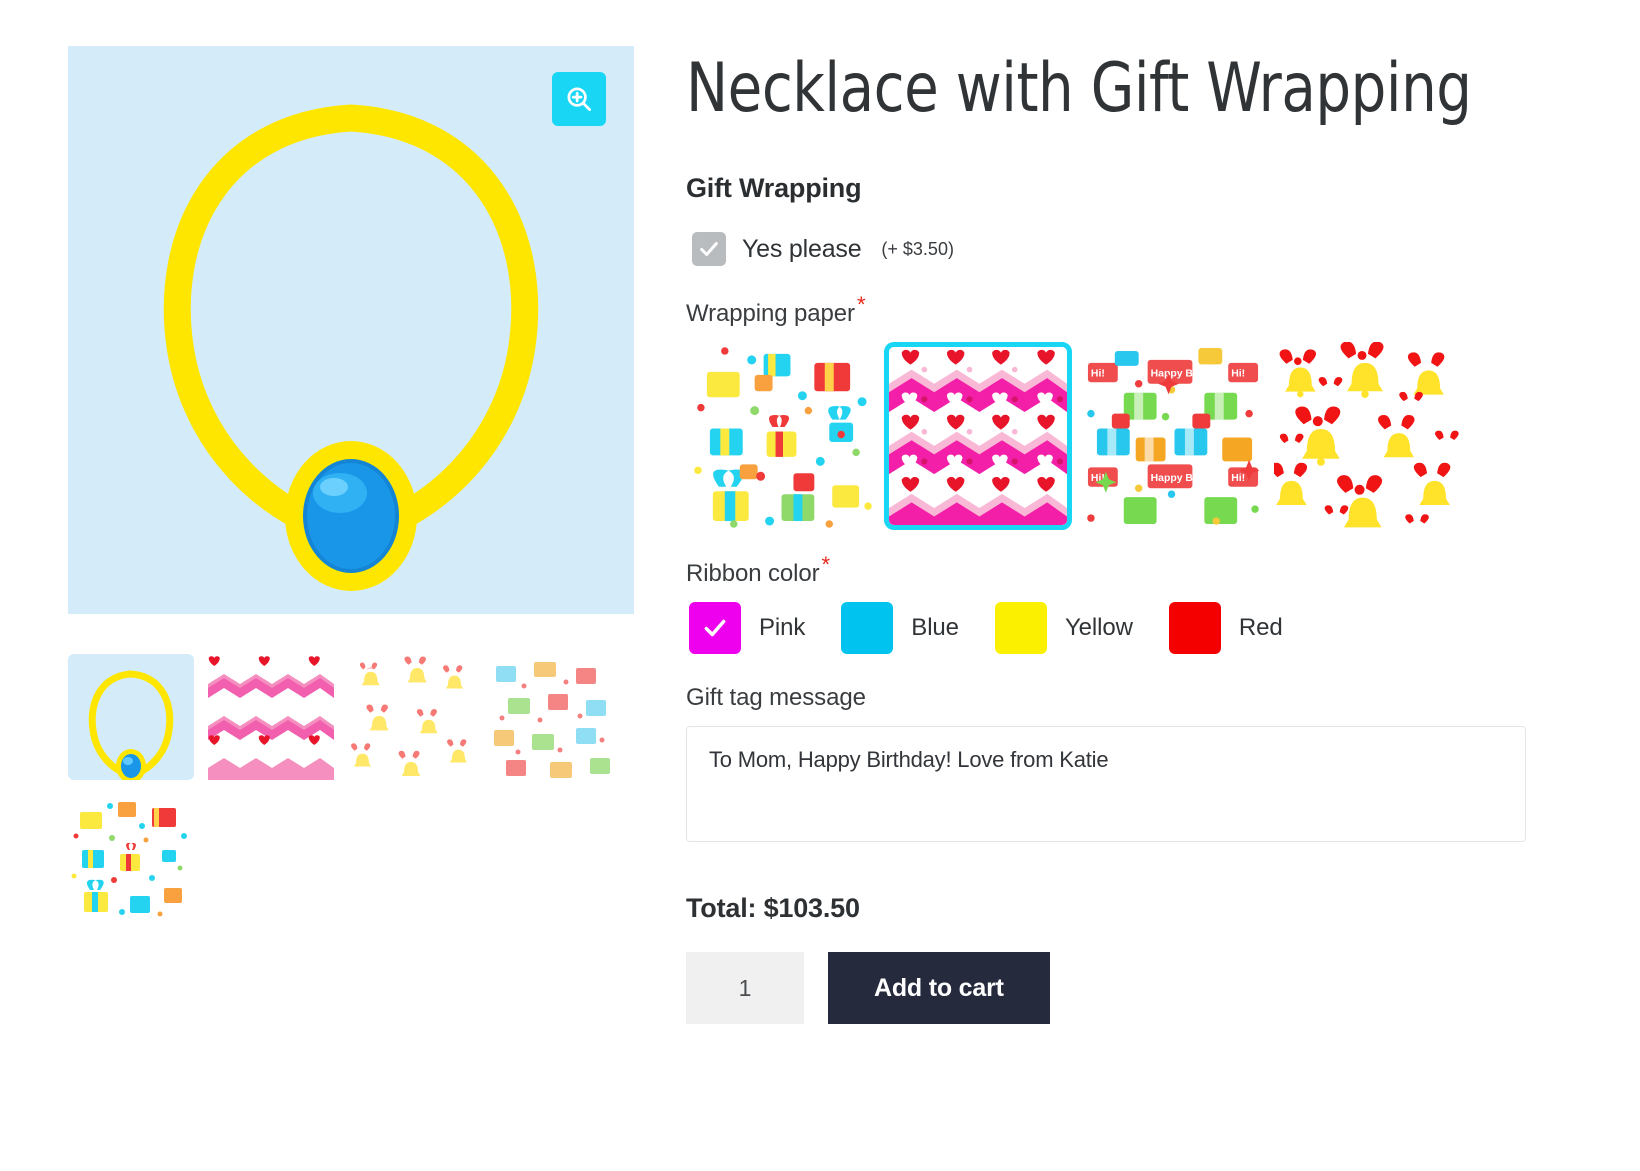 The image size is (1640, 1171). I want to click on wrapping-paper-option-bells-and-bows, so click(1368, 436).